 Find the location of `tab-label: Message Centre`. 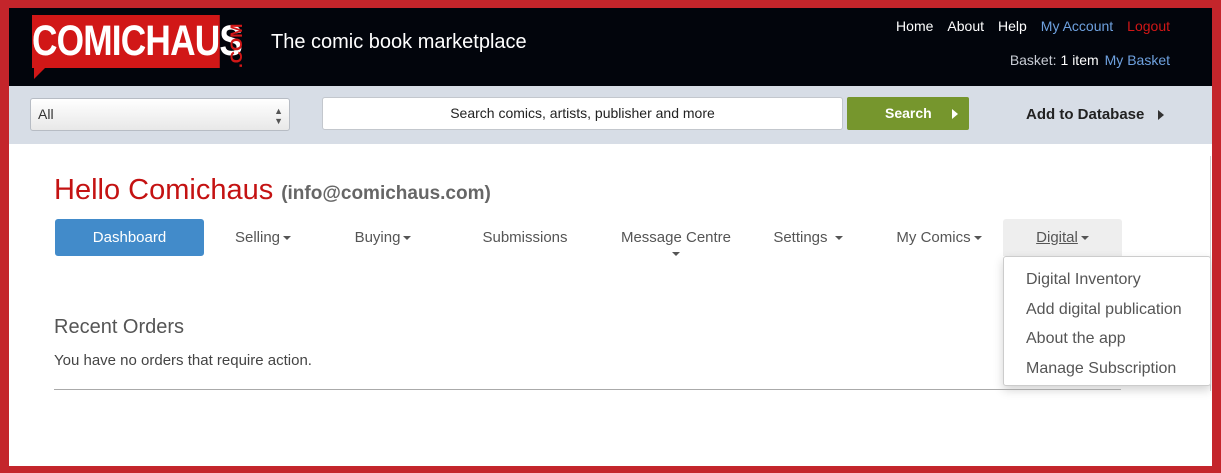

tab-label: Message Centre is located at coordinates (676, 237).